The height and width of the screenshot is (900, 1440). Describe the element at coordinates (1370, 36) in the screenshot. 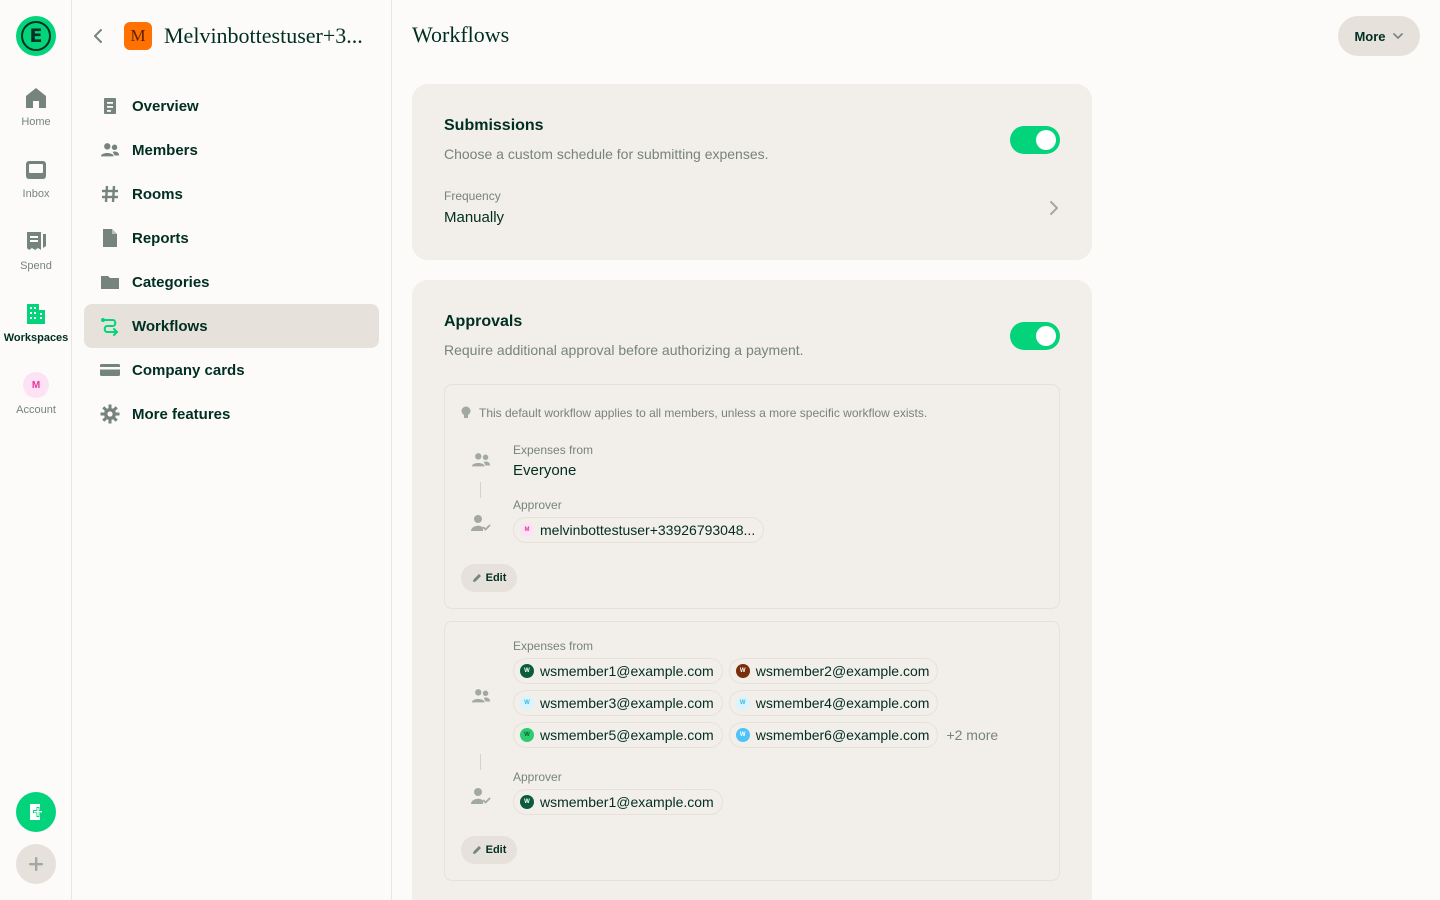

I see `more-button-label: More` at that location.